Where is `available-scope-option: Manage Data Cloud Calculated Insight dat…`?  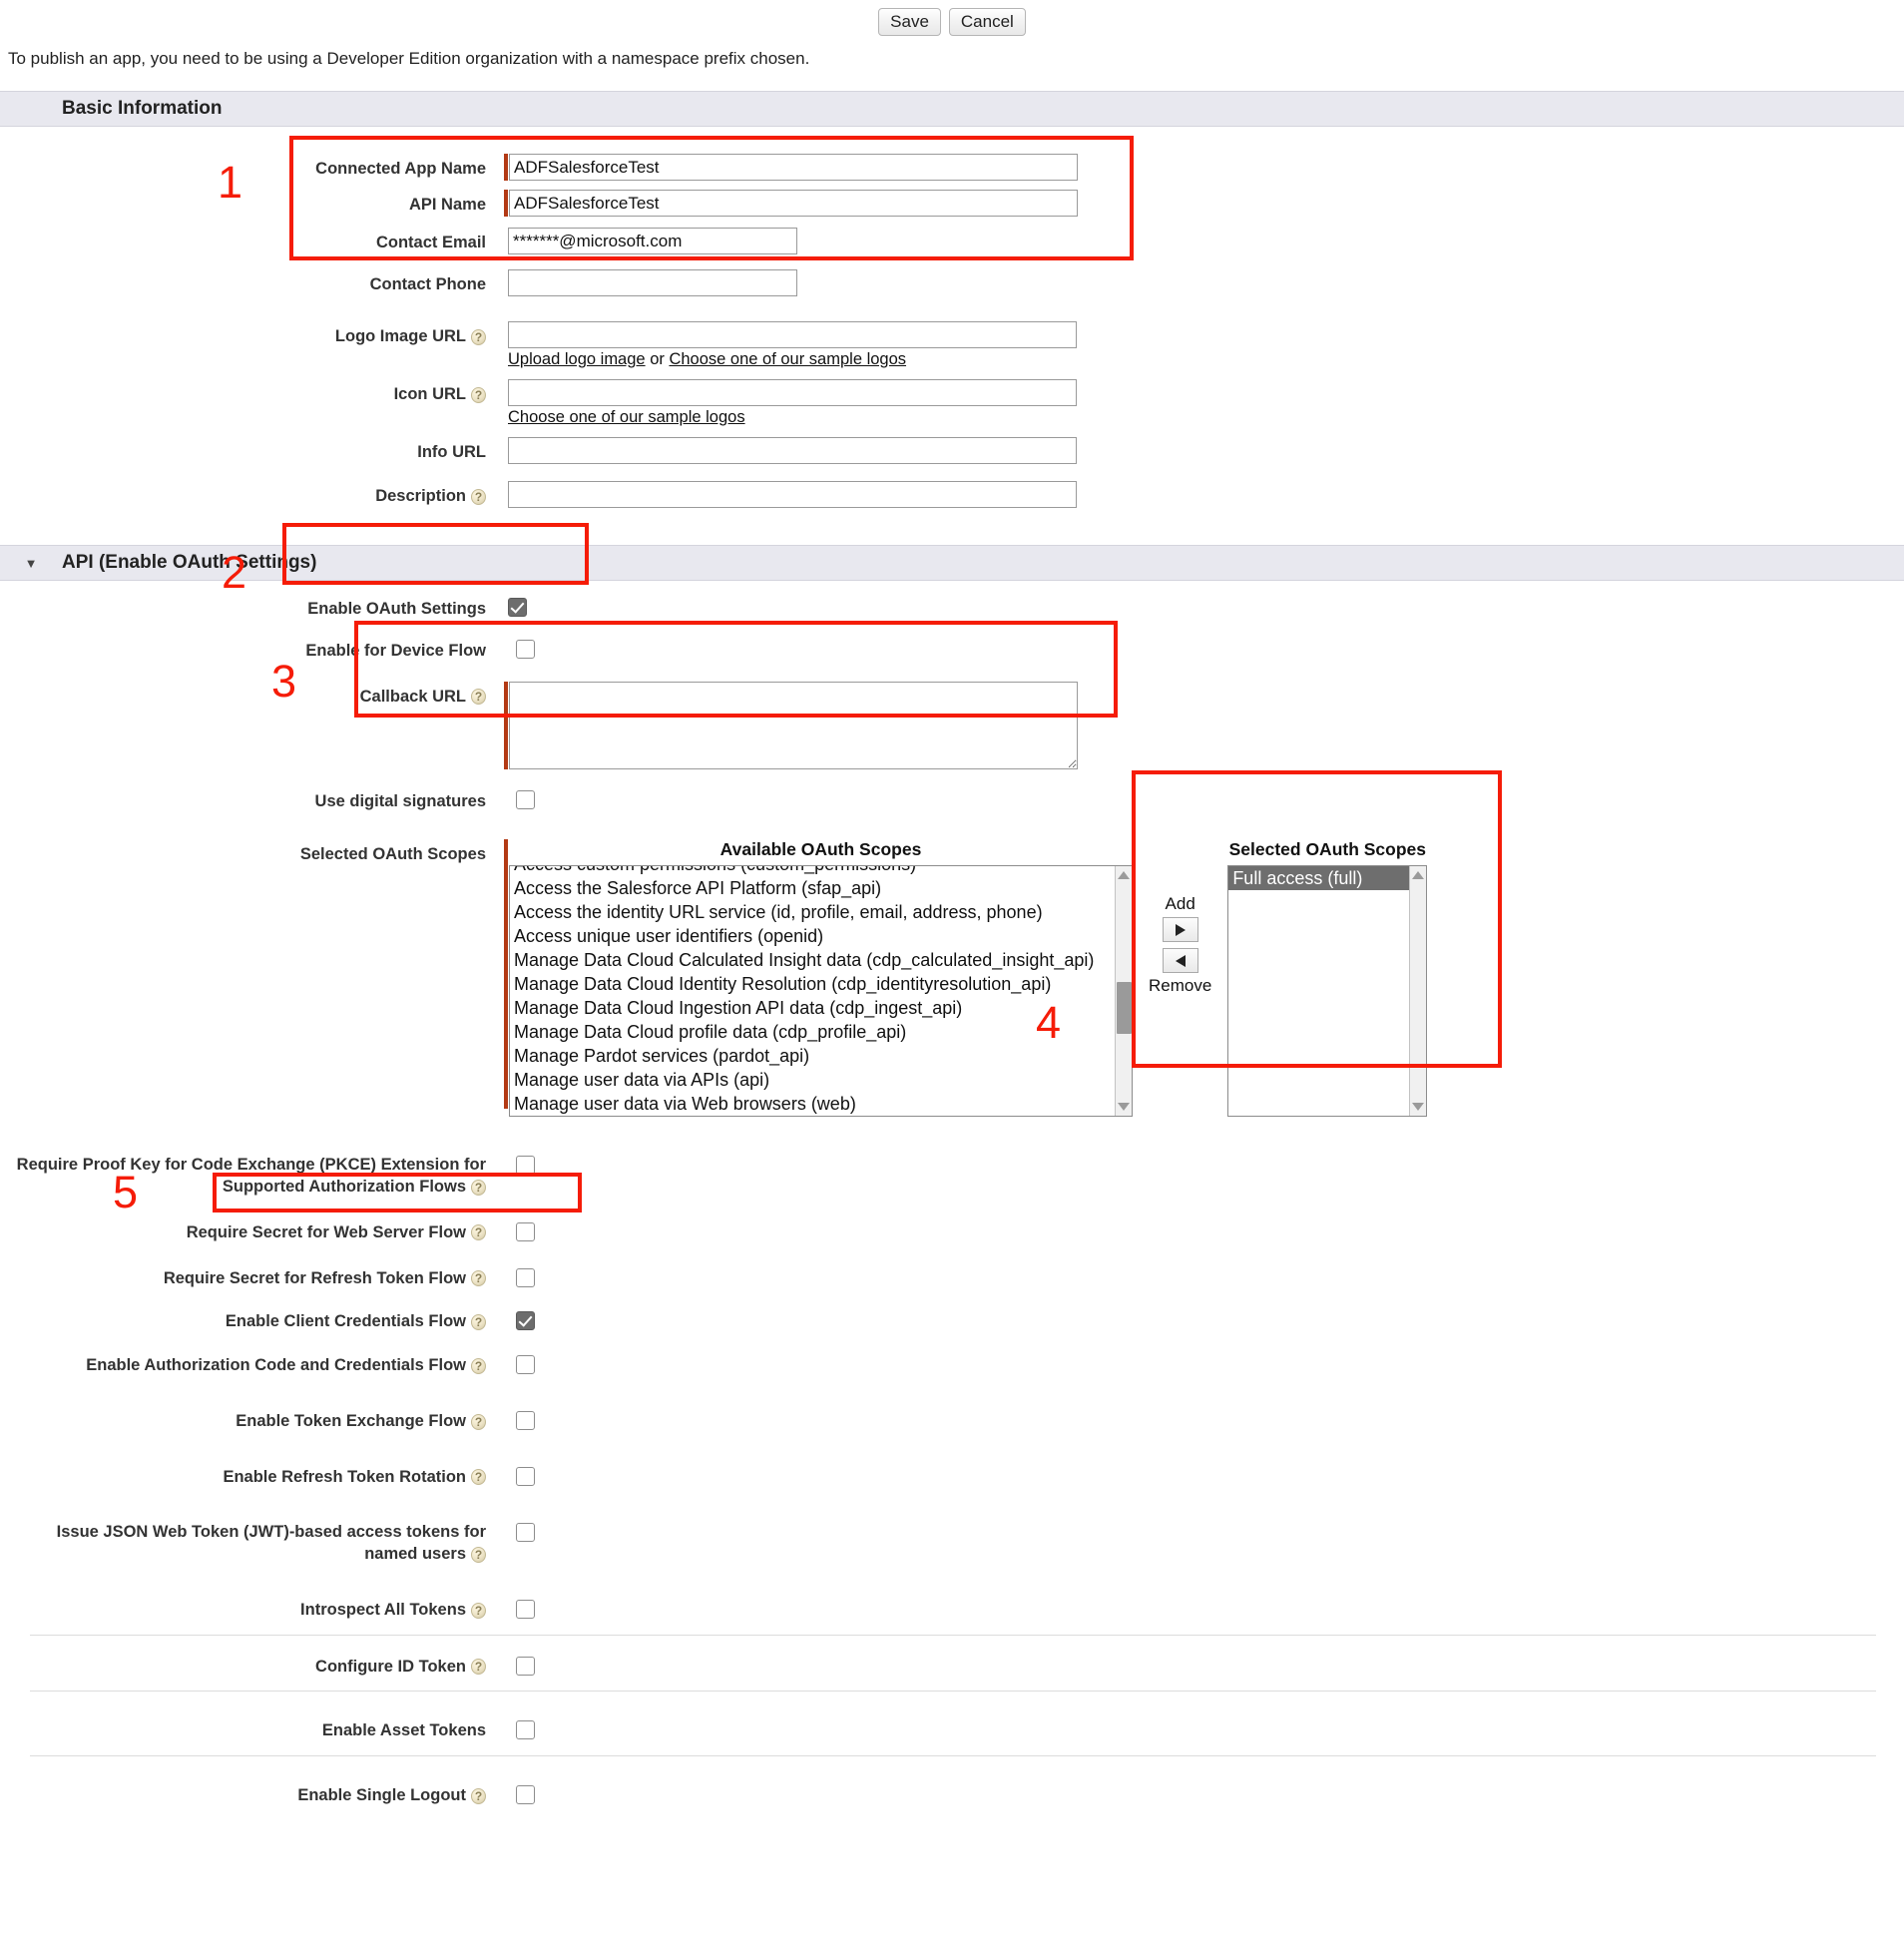
available-scope-option: Manage Data Cloud Calculated Insight dat… is located at coordinates (821, 960).